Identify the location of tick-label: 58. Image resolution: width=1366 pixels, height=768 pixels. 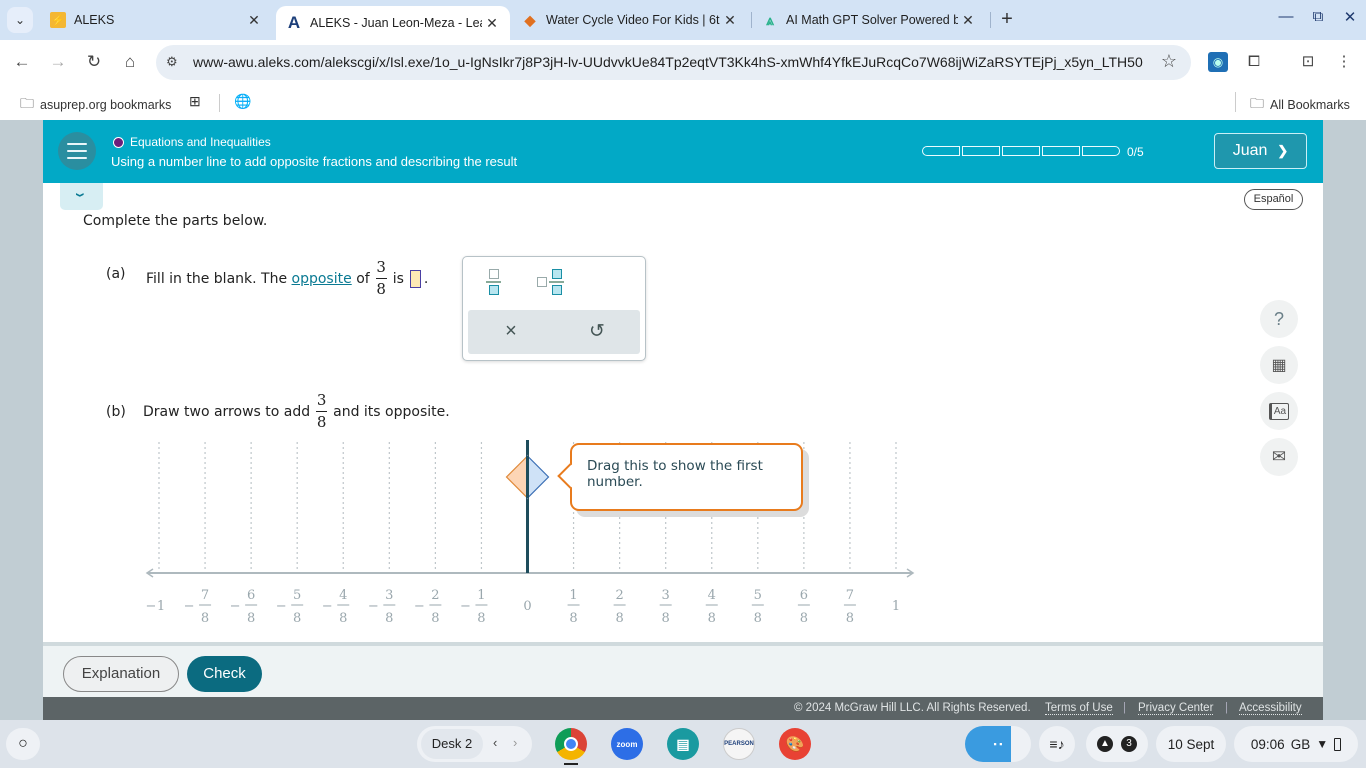
(757, 607).